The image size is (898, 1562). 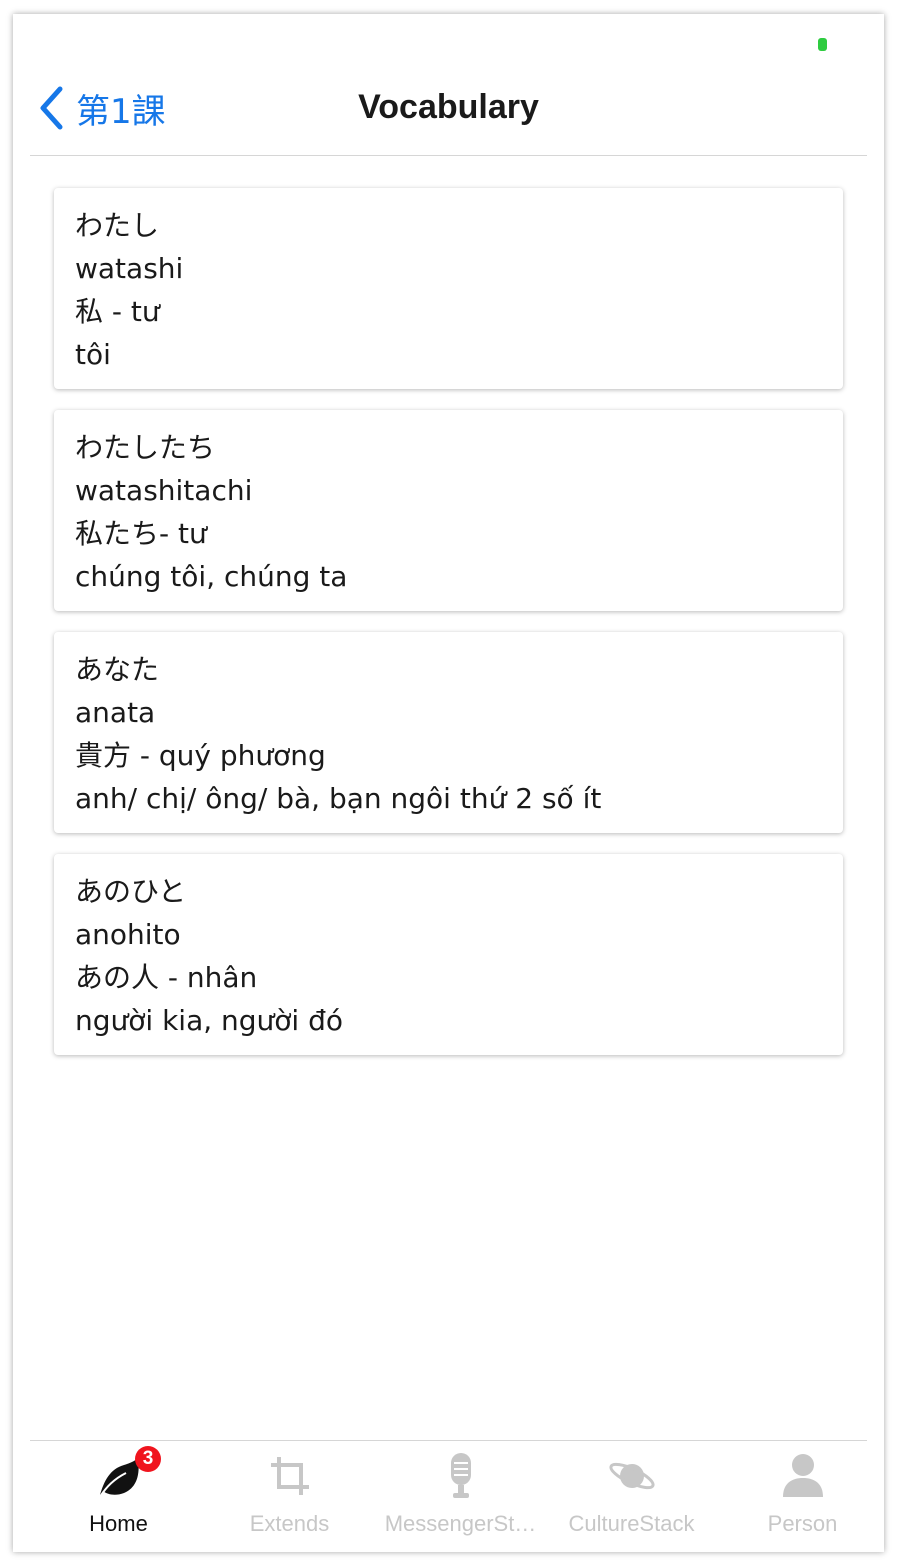 I want to click on vocab-kana: あなた, so click(x=117, y=669).